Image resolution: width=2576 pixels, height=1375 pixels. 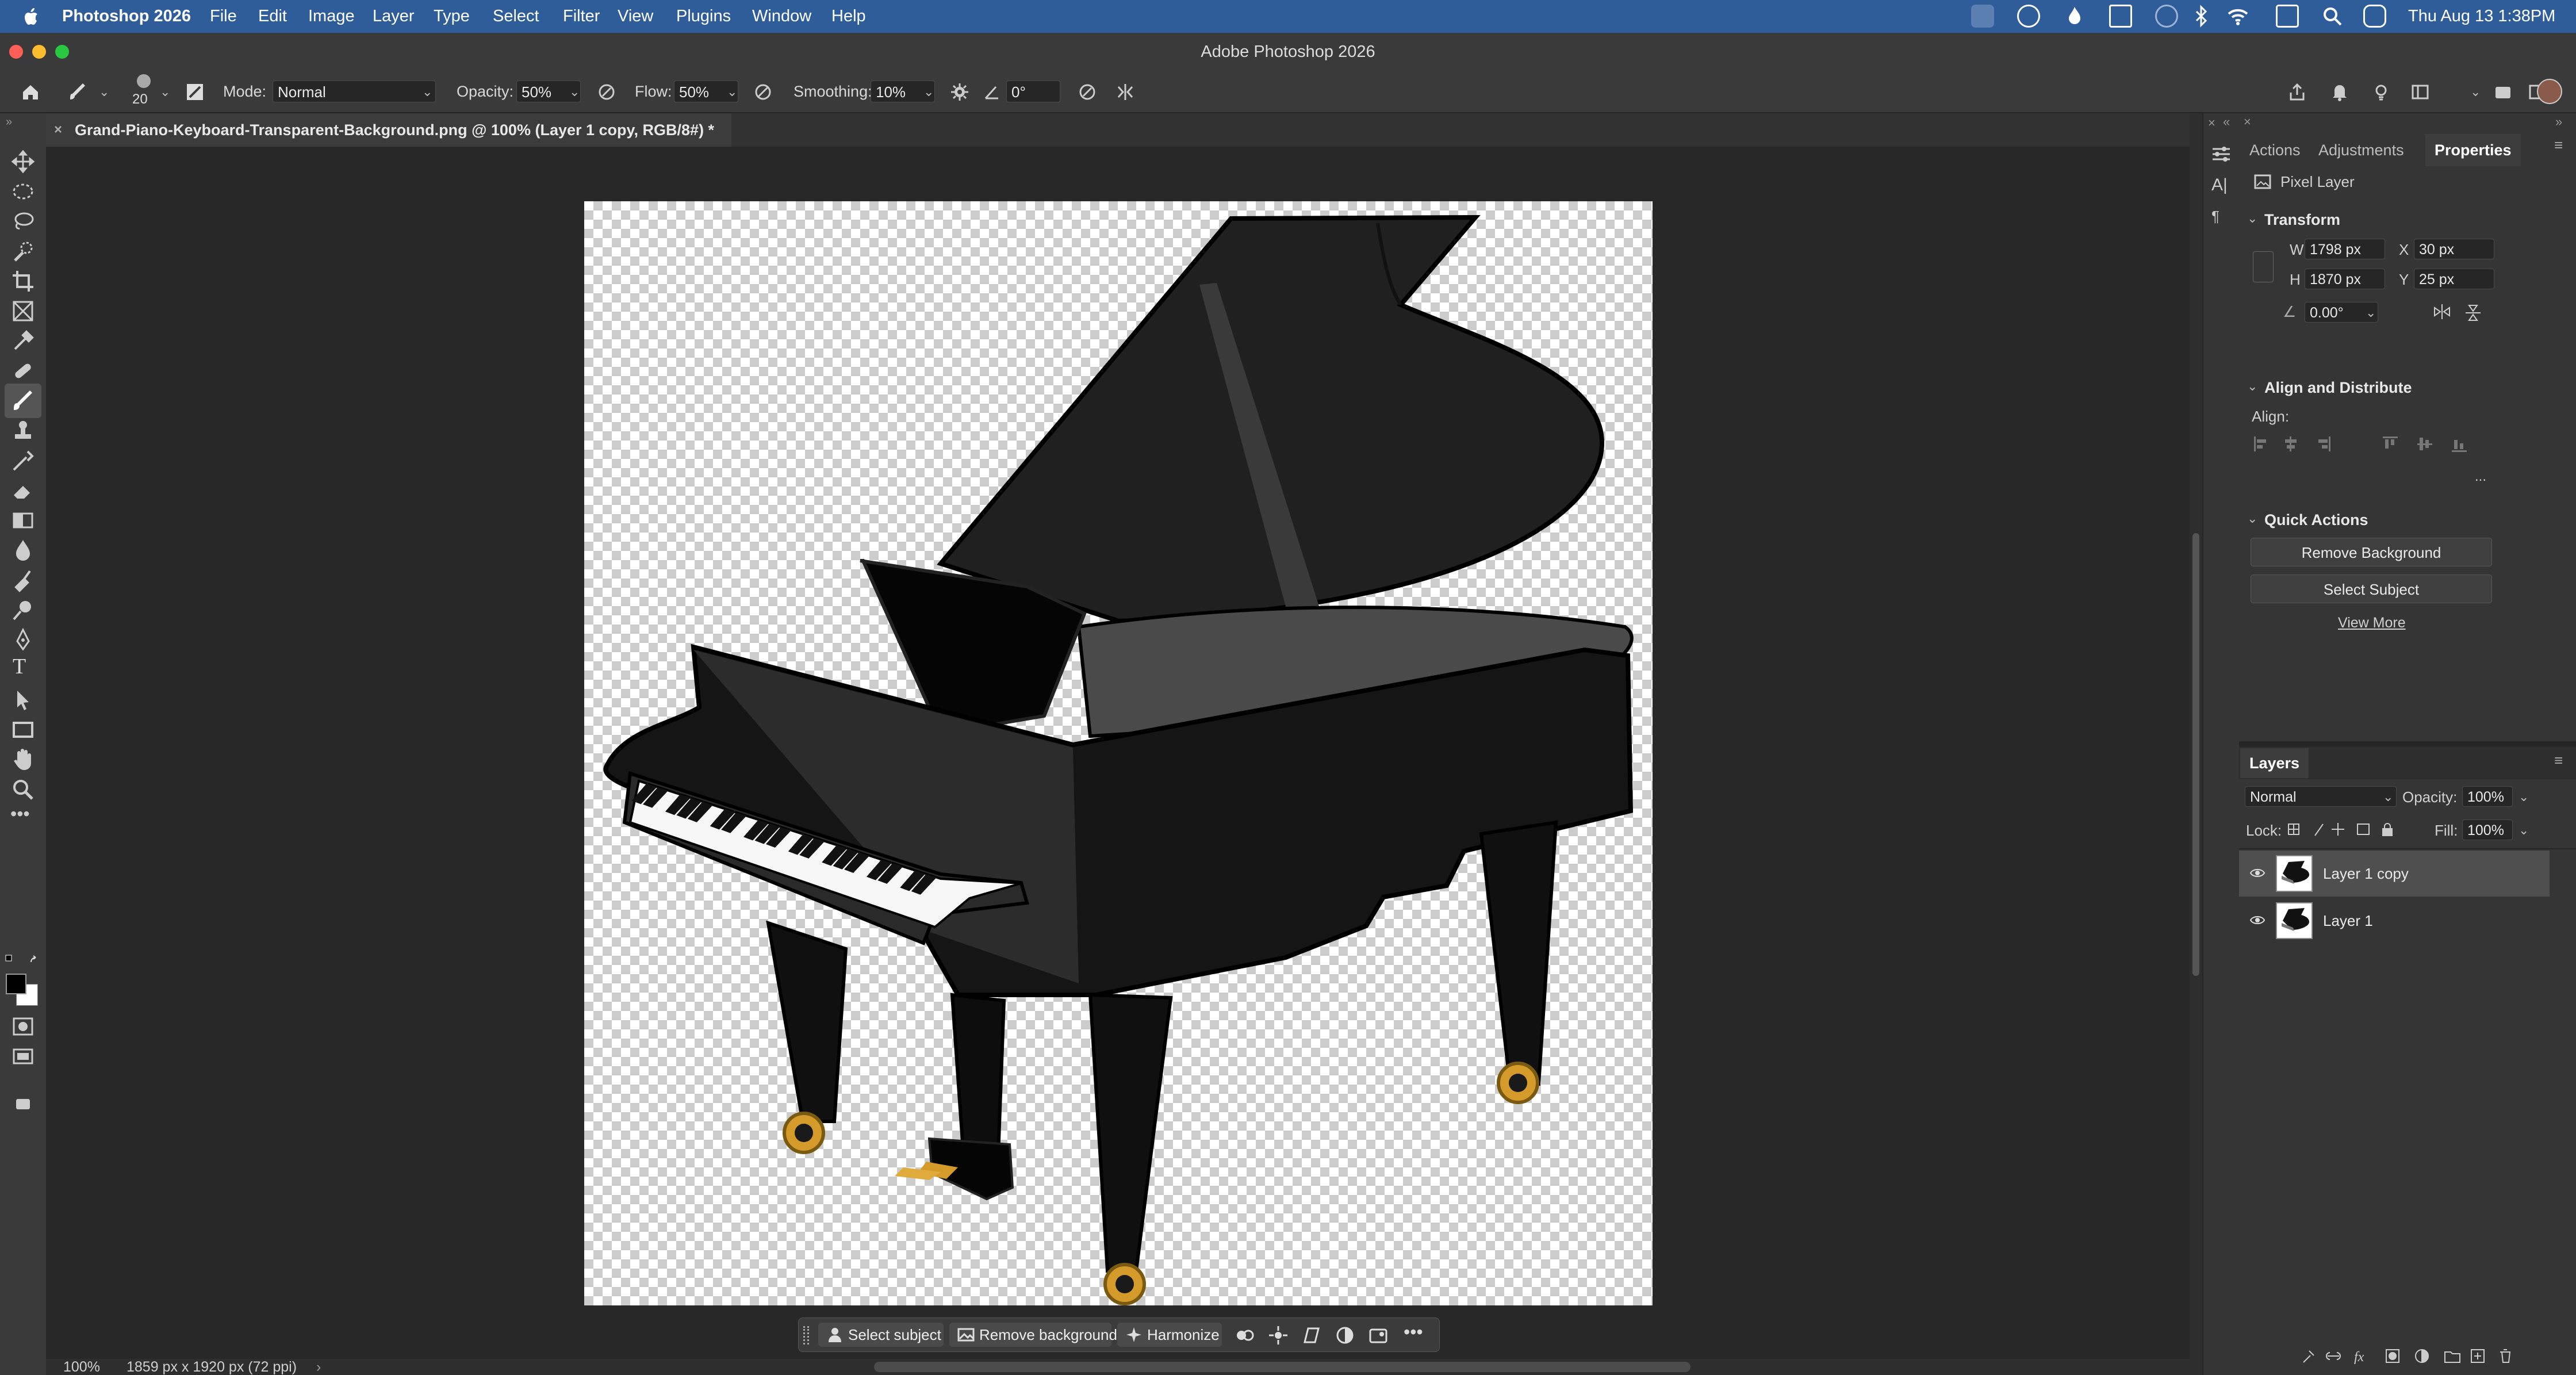 What do you see at coordinates (23, 1056) in the screenshot?
I see `screen-mode-icon` at bounding box center [23, 1056].